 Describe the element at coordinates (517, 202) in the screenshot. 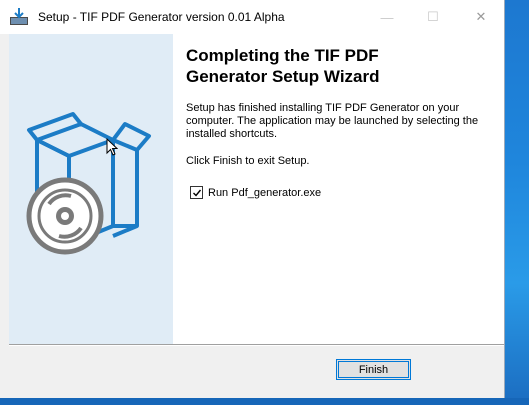

I see `desktop-background` at that location.